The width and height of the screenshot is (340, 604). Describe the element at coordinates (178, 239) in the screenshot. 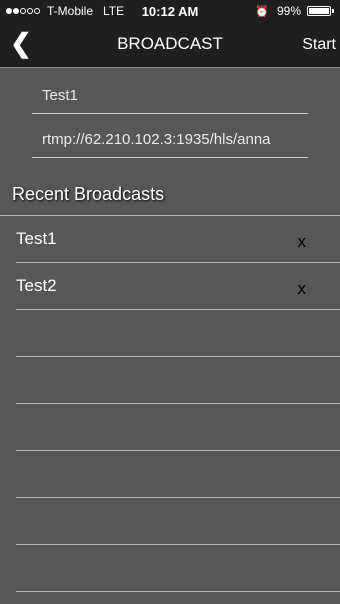

I see `broadcast-row: Test1 x` at that location.